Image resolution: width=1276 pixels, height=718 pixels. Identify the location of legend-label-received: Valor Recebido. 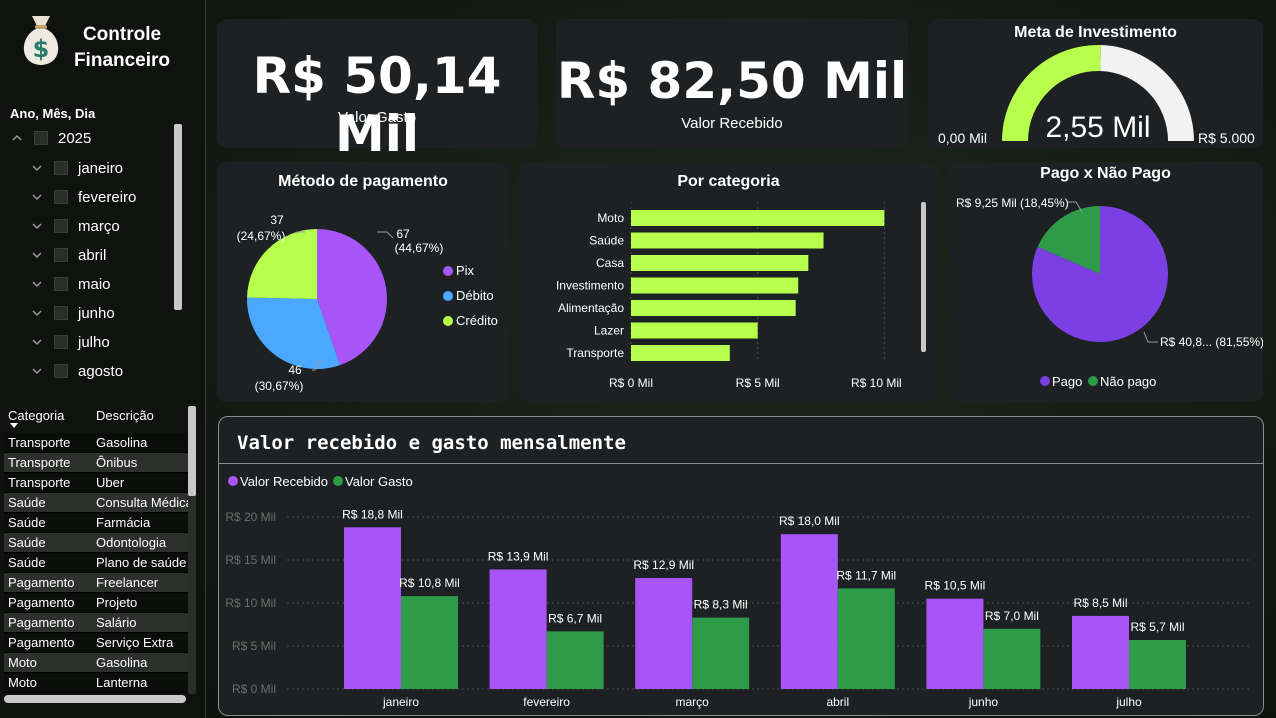
(284, 481).